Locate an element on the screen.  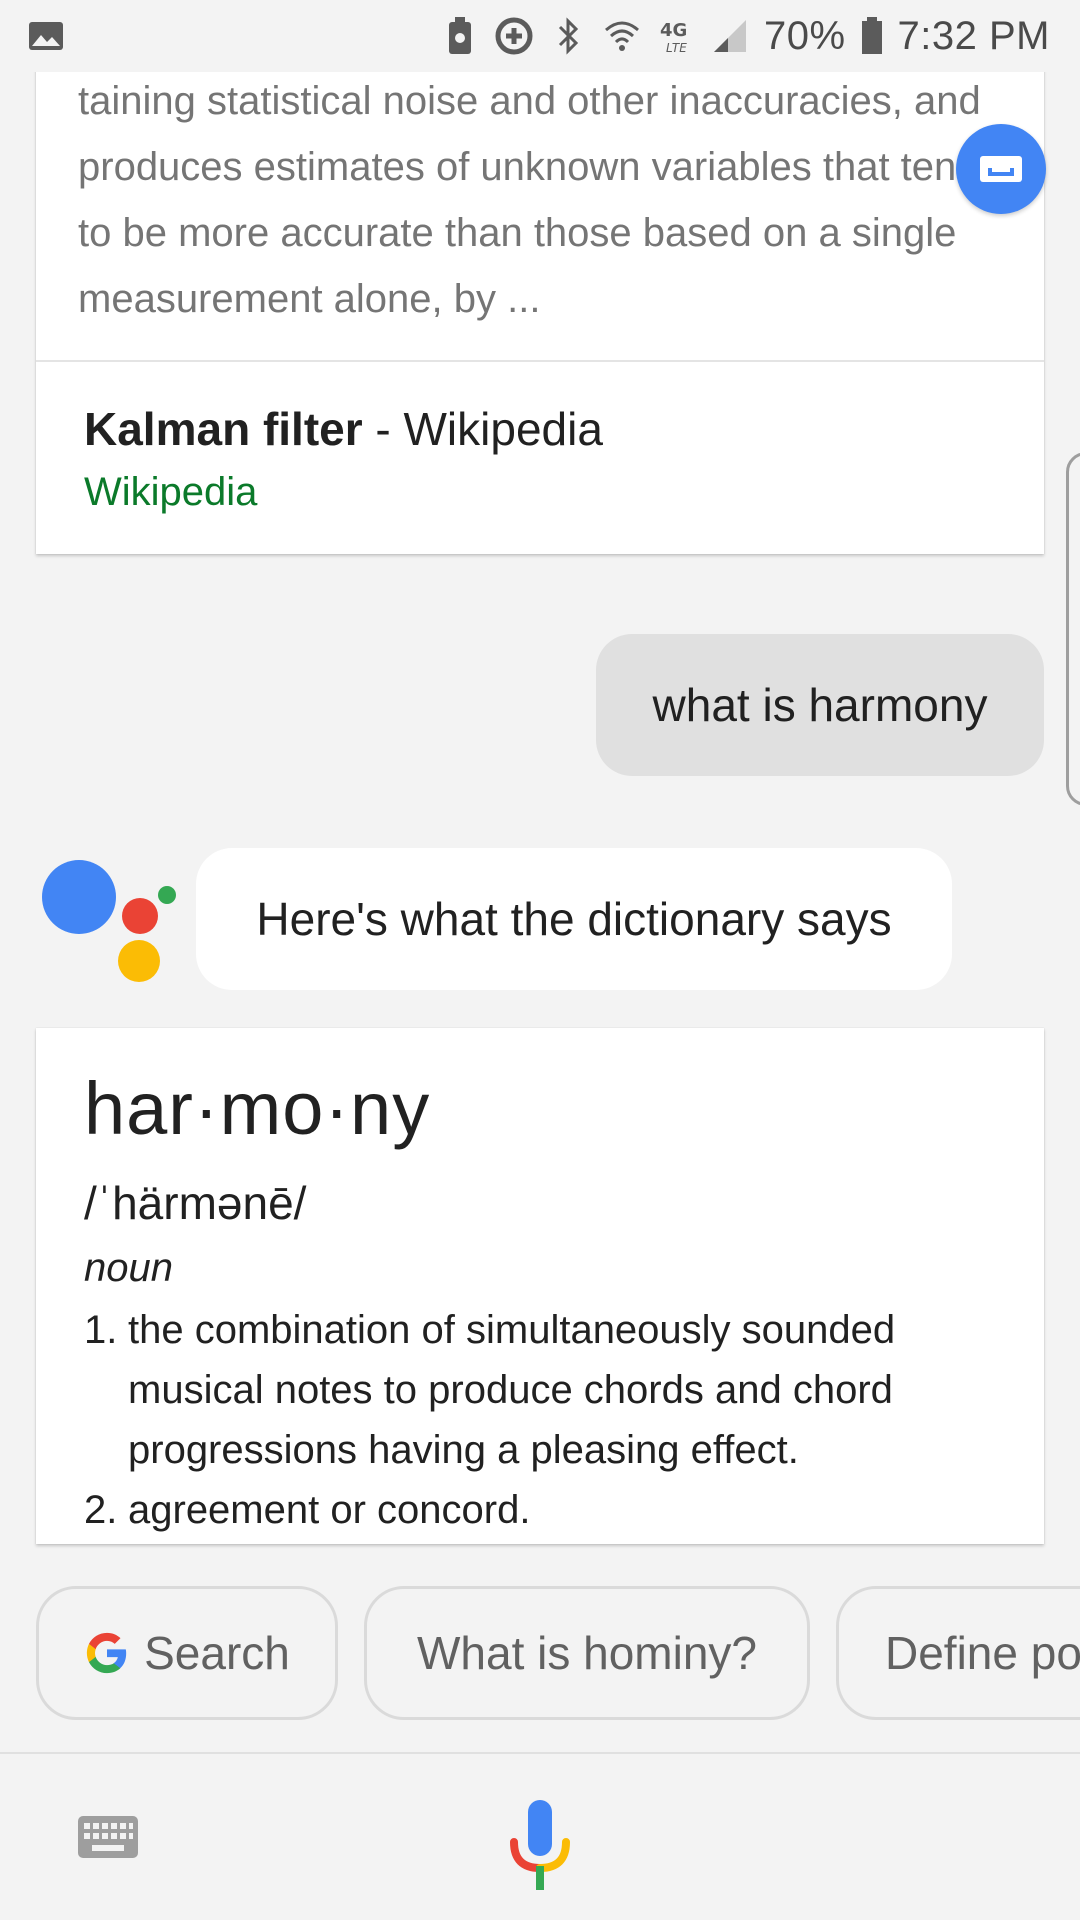
edge-panel-handle is located at coordinates (1073, 629).